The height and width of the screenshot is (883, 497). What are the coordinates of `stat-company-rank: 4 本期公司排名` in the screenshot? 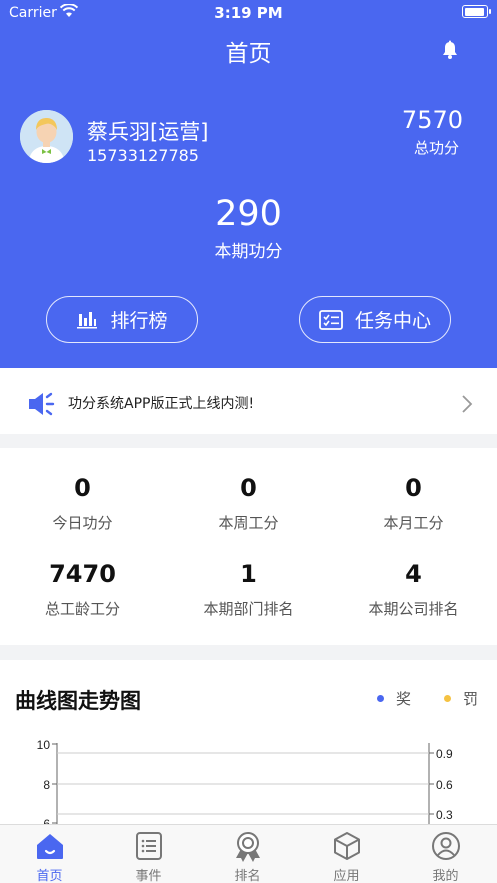 It's located at (413, 589).